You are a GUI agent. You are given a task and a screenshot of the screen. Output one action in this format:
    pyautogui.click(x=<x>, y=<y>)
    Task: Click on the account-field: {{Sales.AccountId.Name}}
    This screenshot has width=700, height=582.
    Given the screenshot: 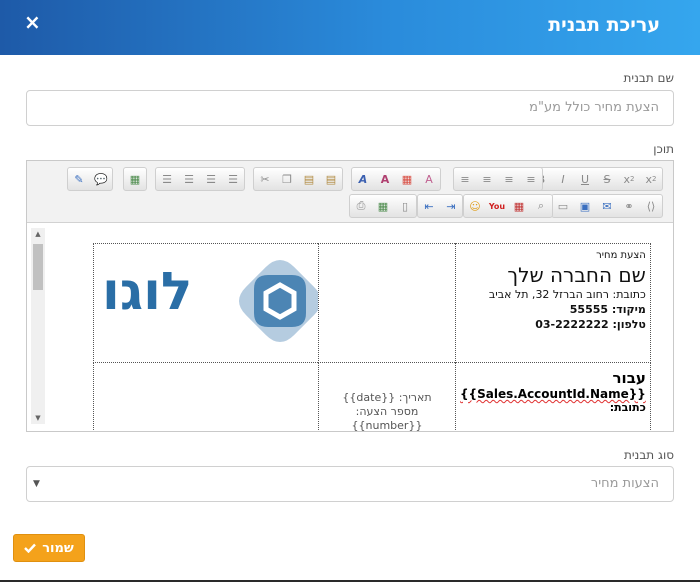 What is the action you would take?
    pyautogui.click(x=553, y=394)
    